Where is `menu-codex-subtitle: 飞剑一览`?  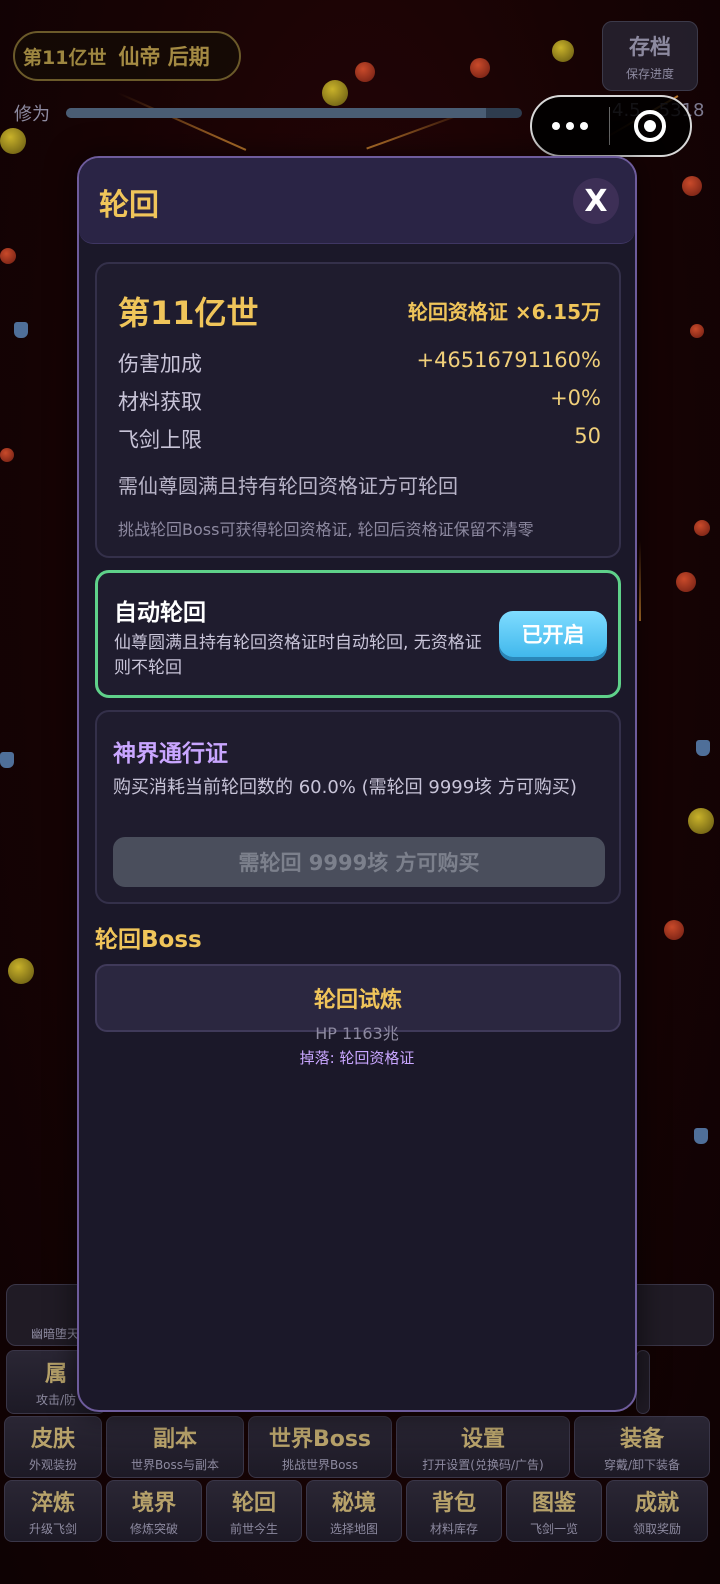 menu-codex-subtitle: 飞剑一览 is located at coordinates (553, 1529).